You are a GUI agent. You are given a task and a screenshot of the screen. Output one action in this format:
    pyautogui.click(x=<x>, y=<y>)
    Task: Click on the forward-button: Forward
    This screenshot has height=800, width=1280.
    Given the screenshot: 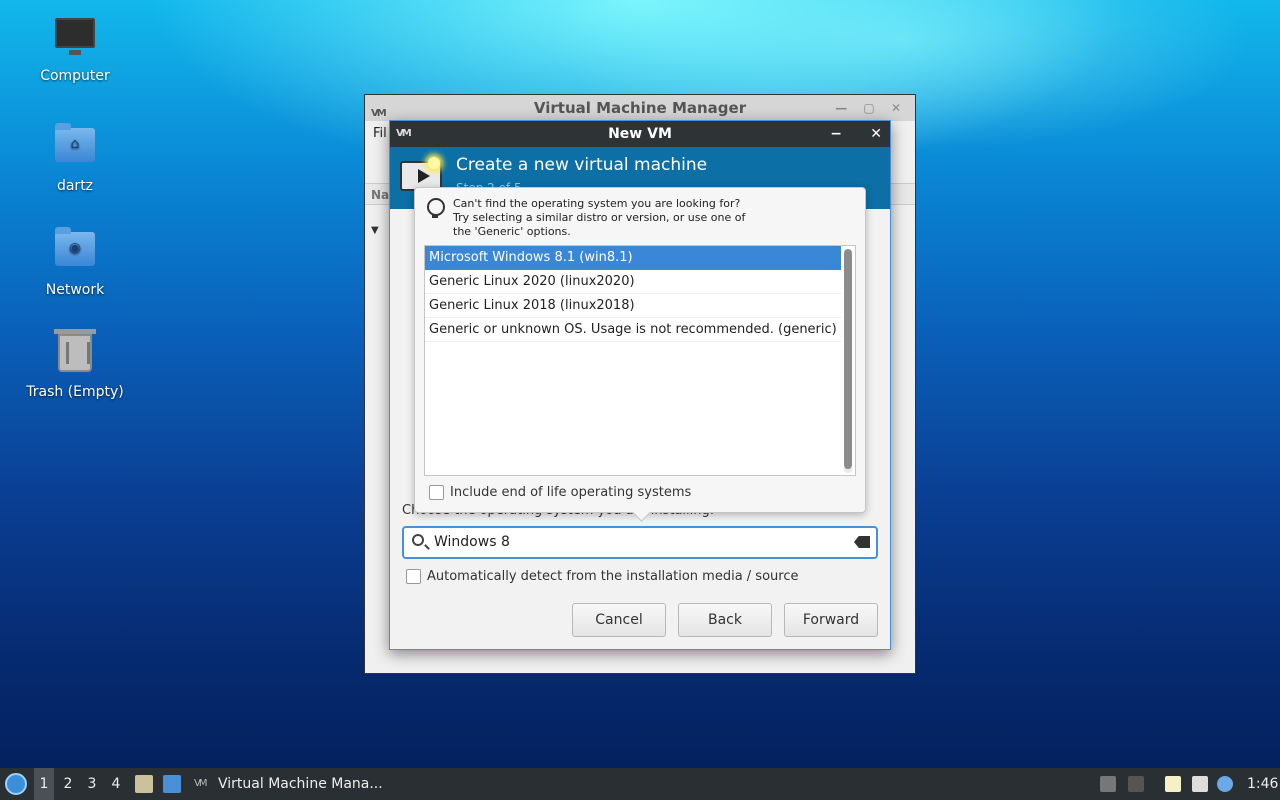 What is the action you would take?
    pyautogui.click(x=831, y=620)
    